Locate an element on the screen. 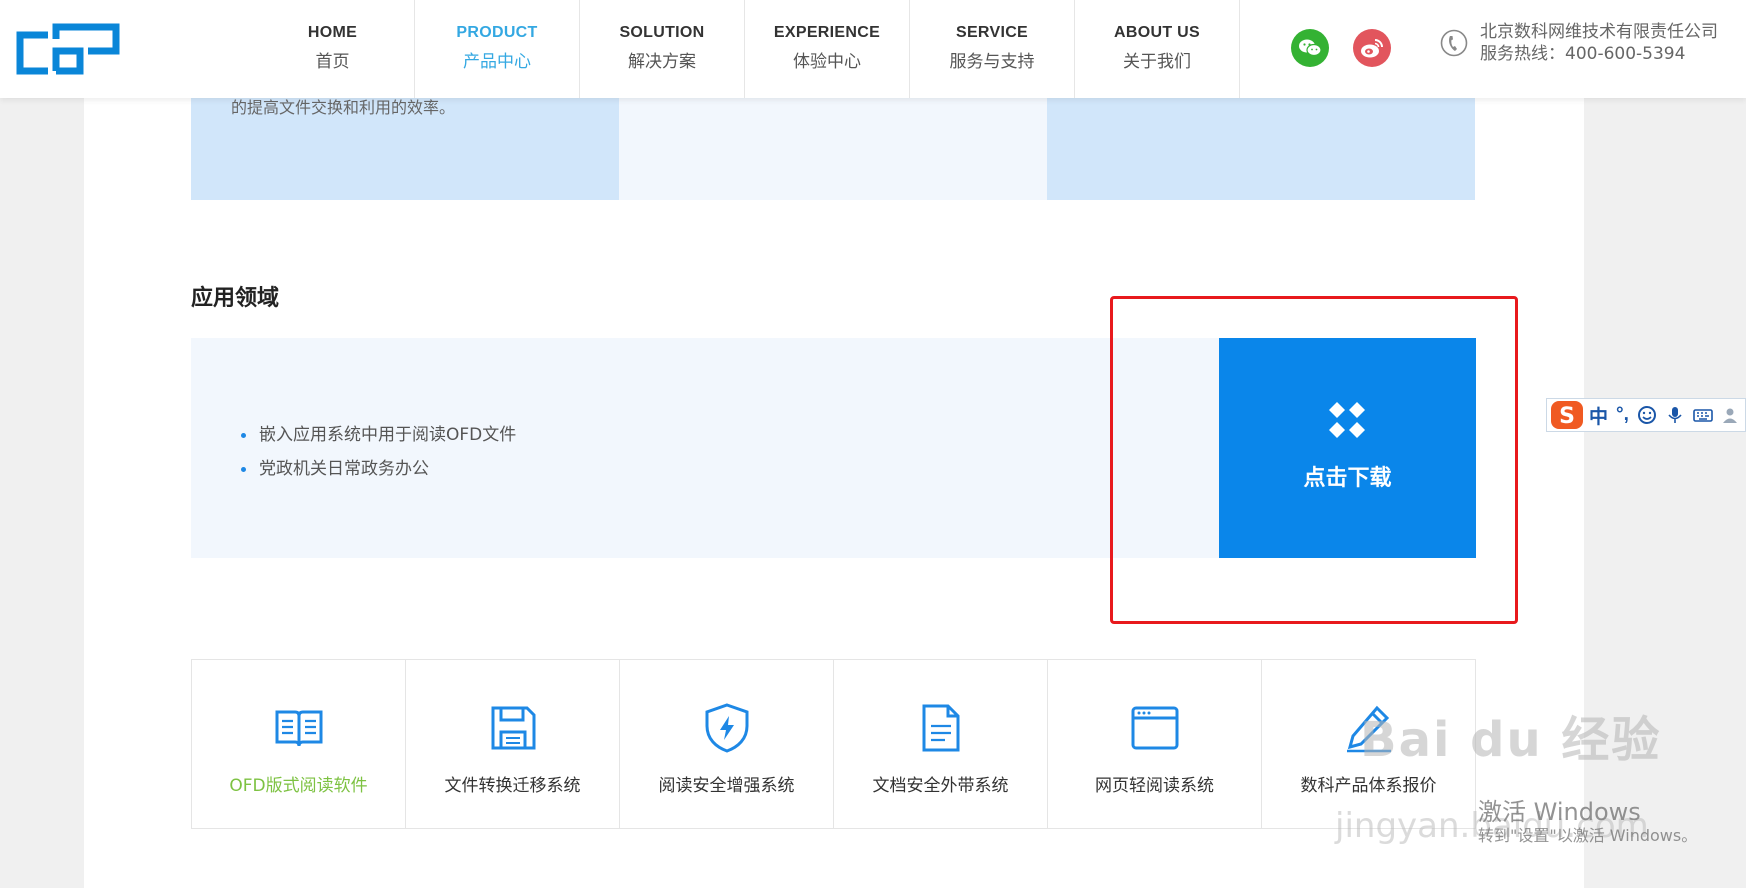  download-label: 点击下载 is located at coordinates (1347, 478).